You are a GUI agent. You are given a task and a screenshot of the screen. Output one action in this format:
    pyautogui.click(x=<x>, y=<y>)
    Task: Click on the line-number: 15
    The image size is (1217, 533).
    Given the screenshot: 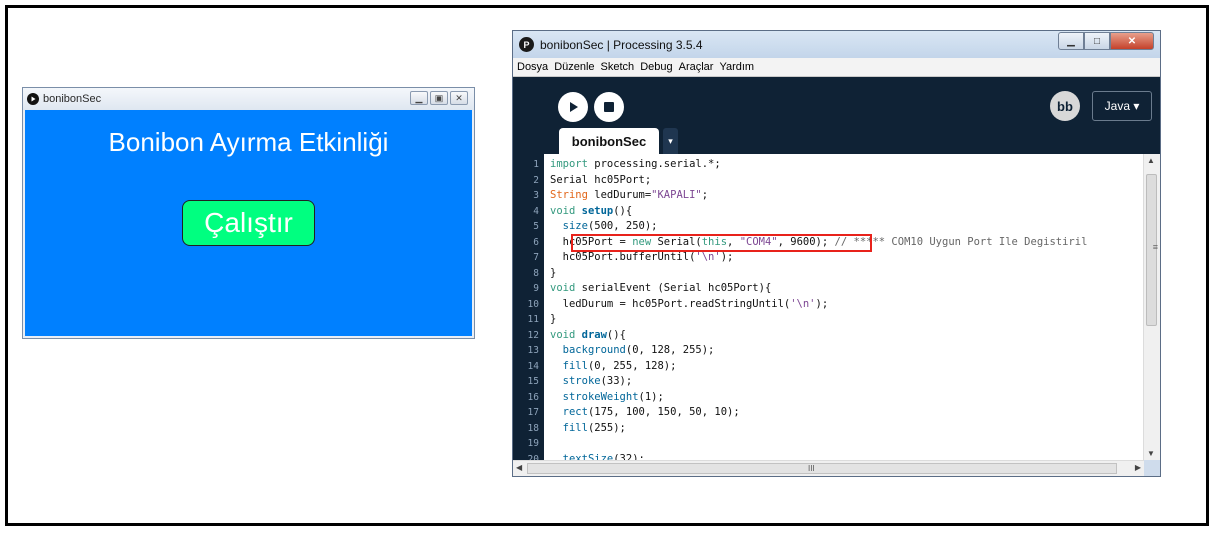 What is the action you would take?
    pyautogui.click(x=533, y=381)
    